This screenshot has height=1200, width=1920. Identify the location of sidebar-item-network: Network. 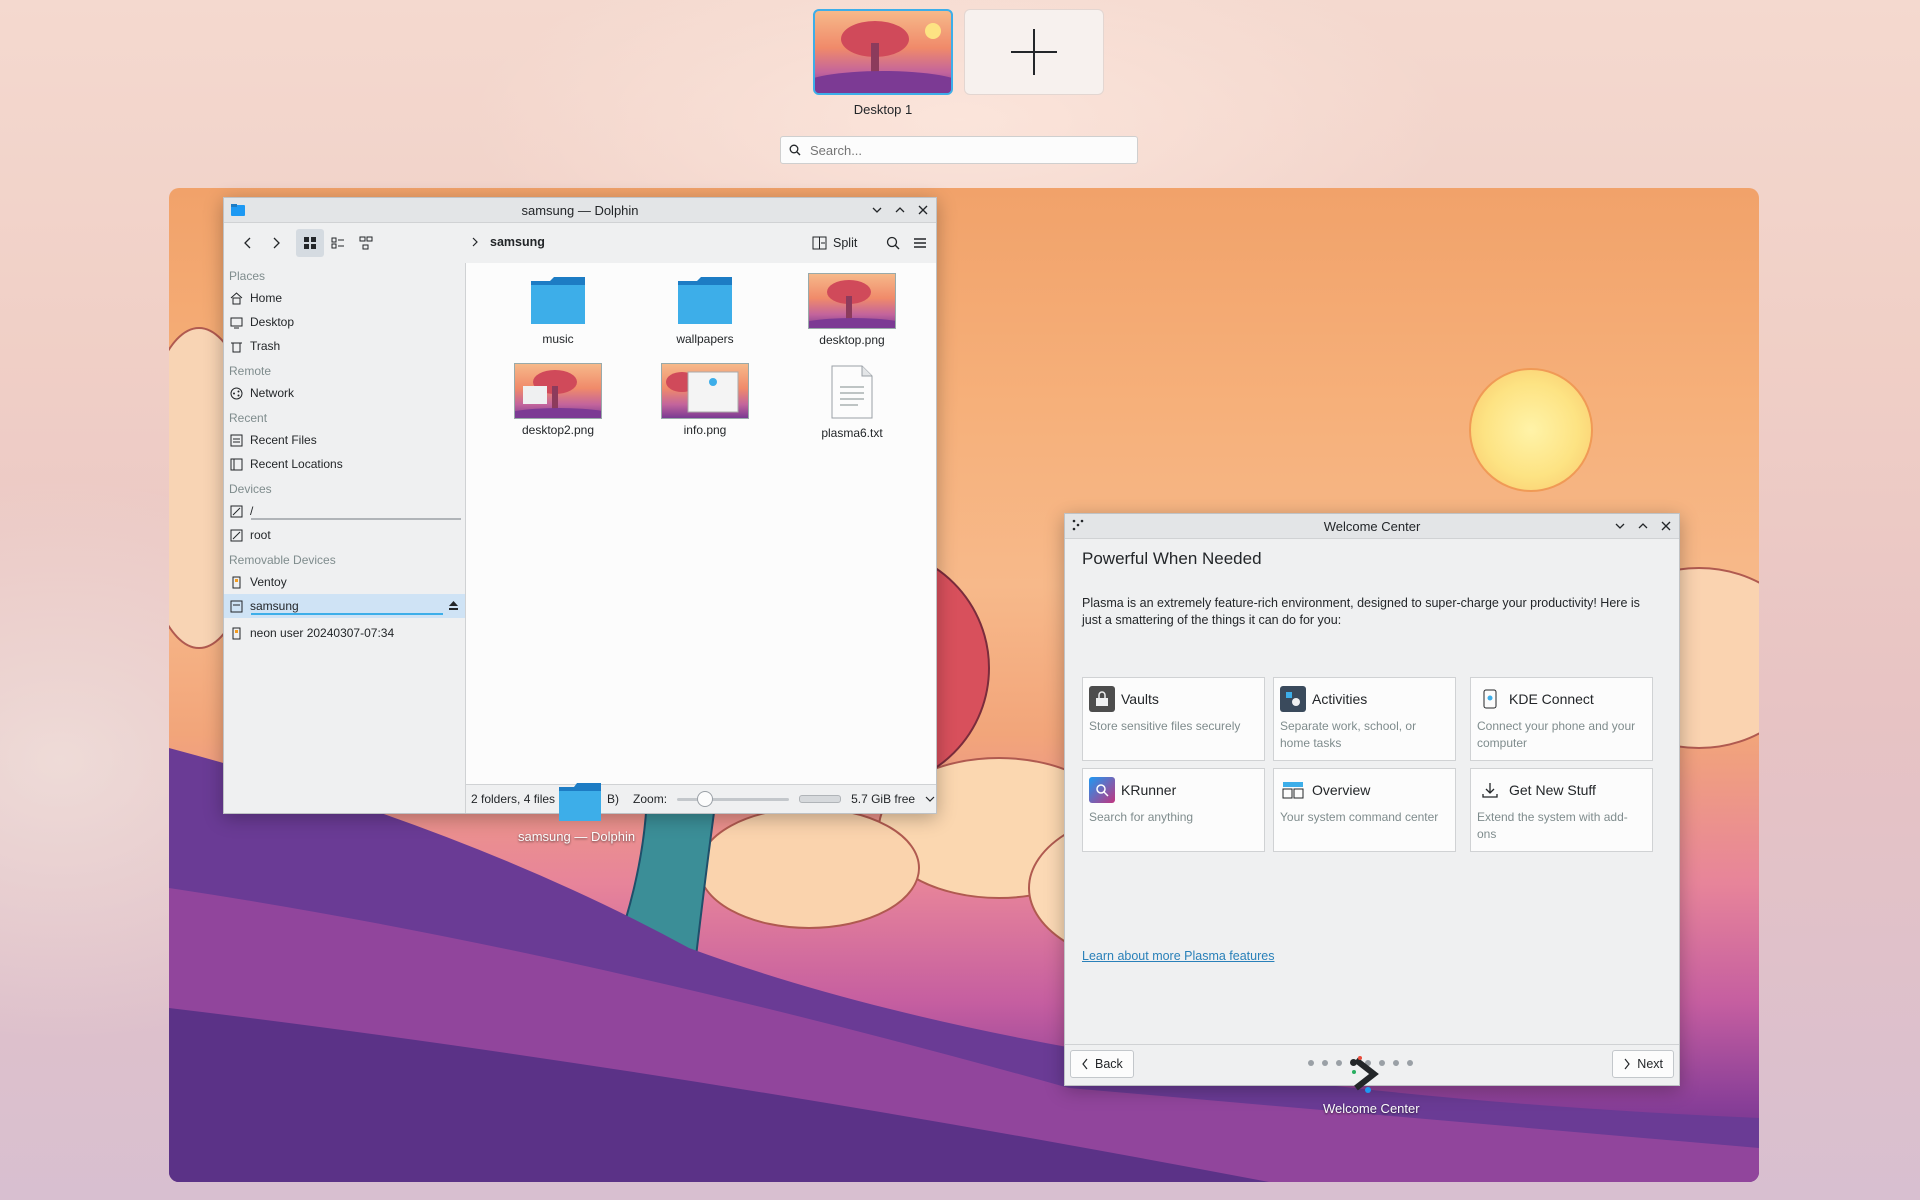
(344, 393).